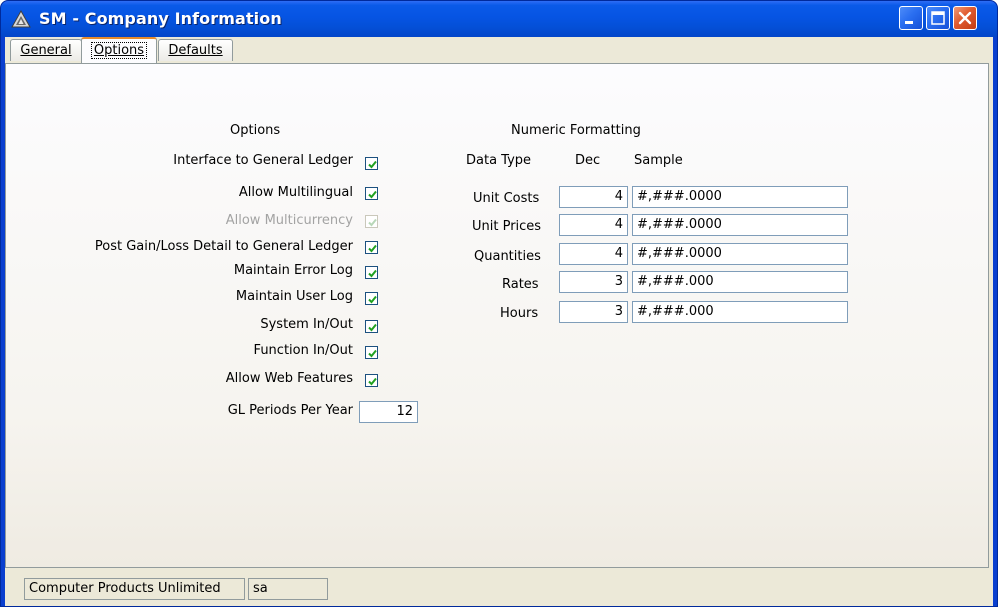 The height and width of the screenshot is (607, 998). What do you see at coordinates (740, 282) in the screenshot?
I see `rates-sample-input: #,###.000` at bounding box center [740, 282].